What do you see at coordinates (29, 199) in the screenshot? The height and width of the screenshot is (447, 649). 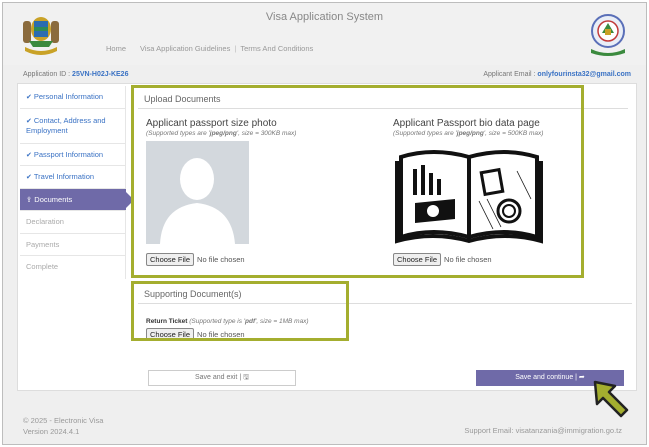 I see `upload-icon: ⇪` at bounding box center [29, 199].